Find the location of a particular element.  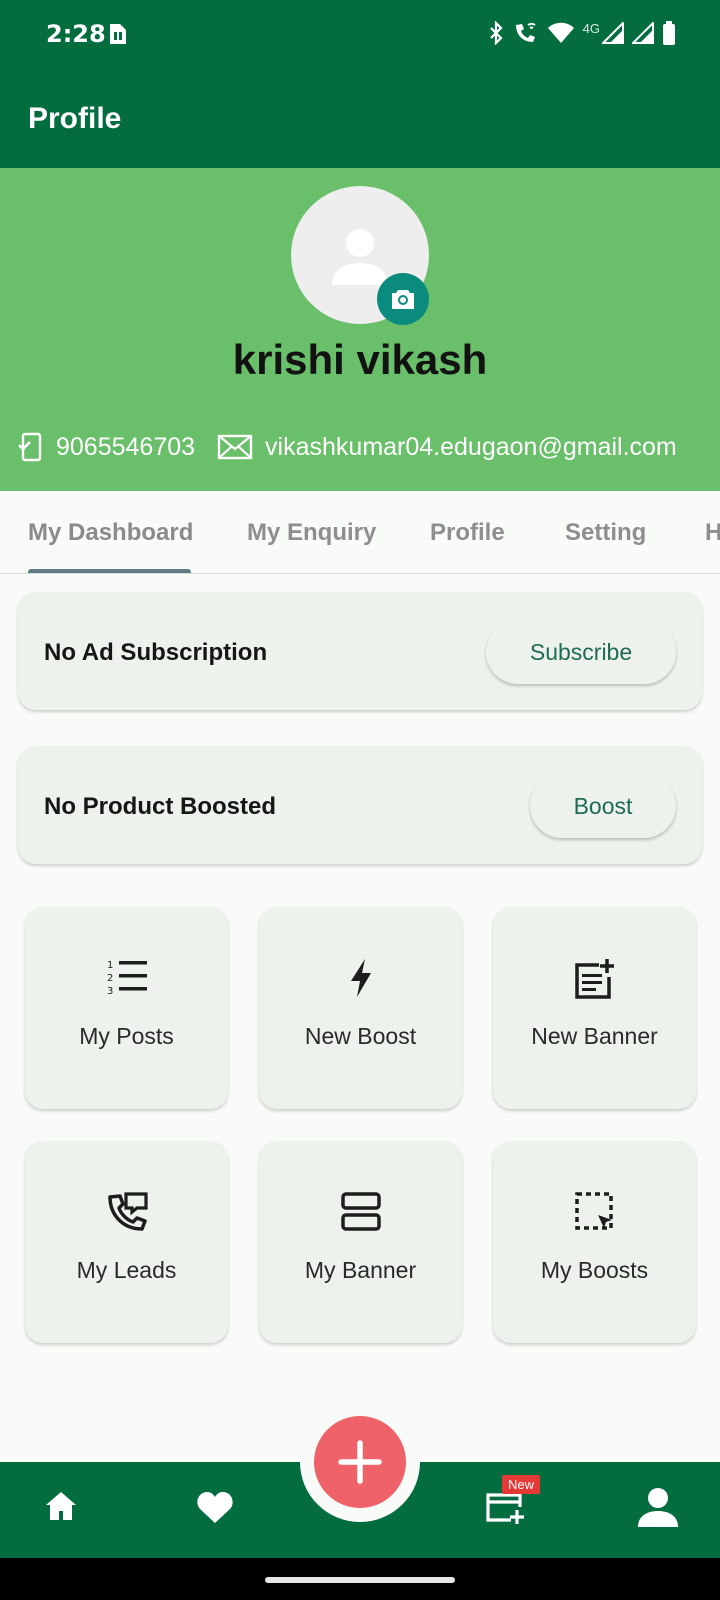

tile-label: My Banner is located at coordinates (360, 1270).